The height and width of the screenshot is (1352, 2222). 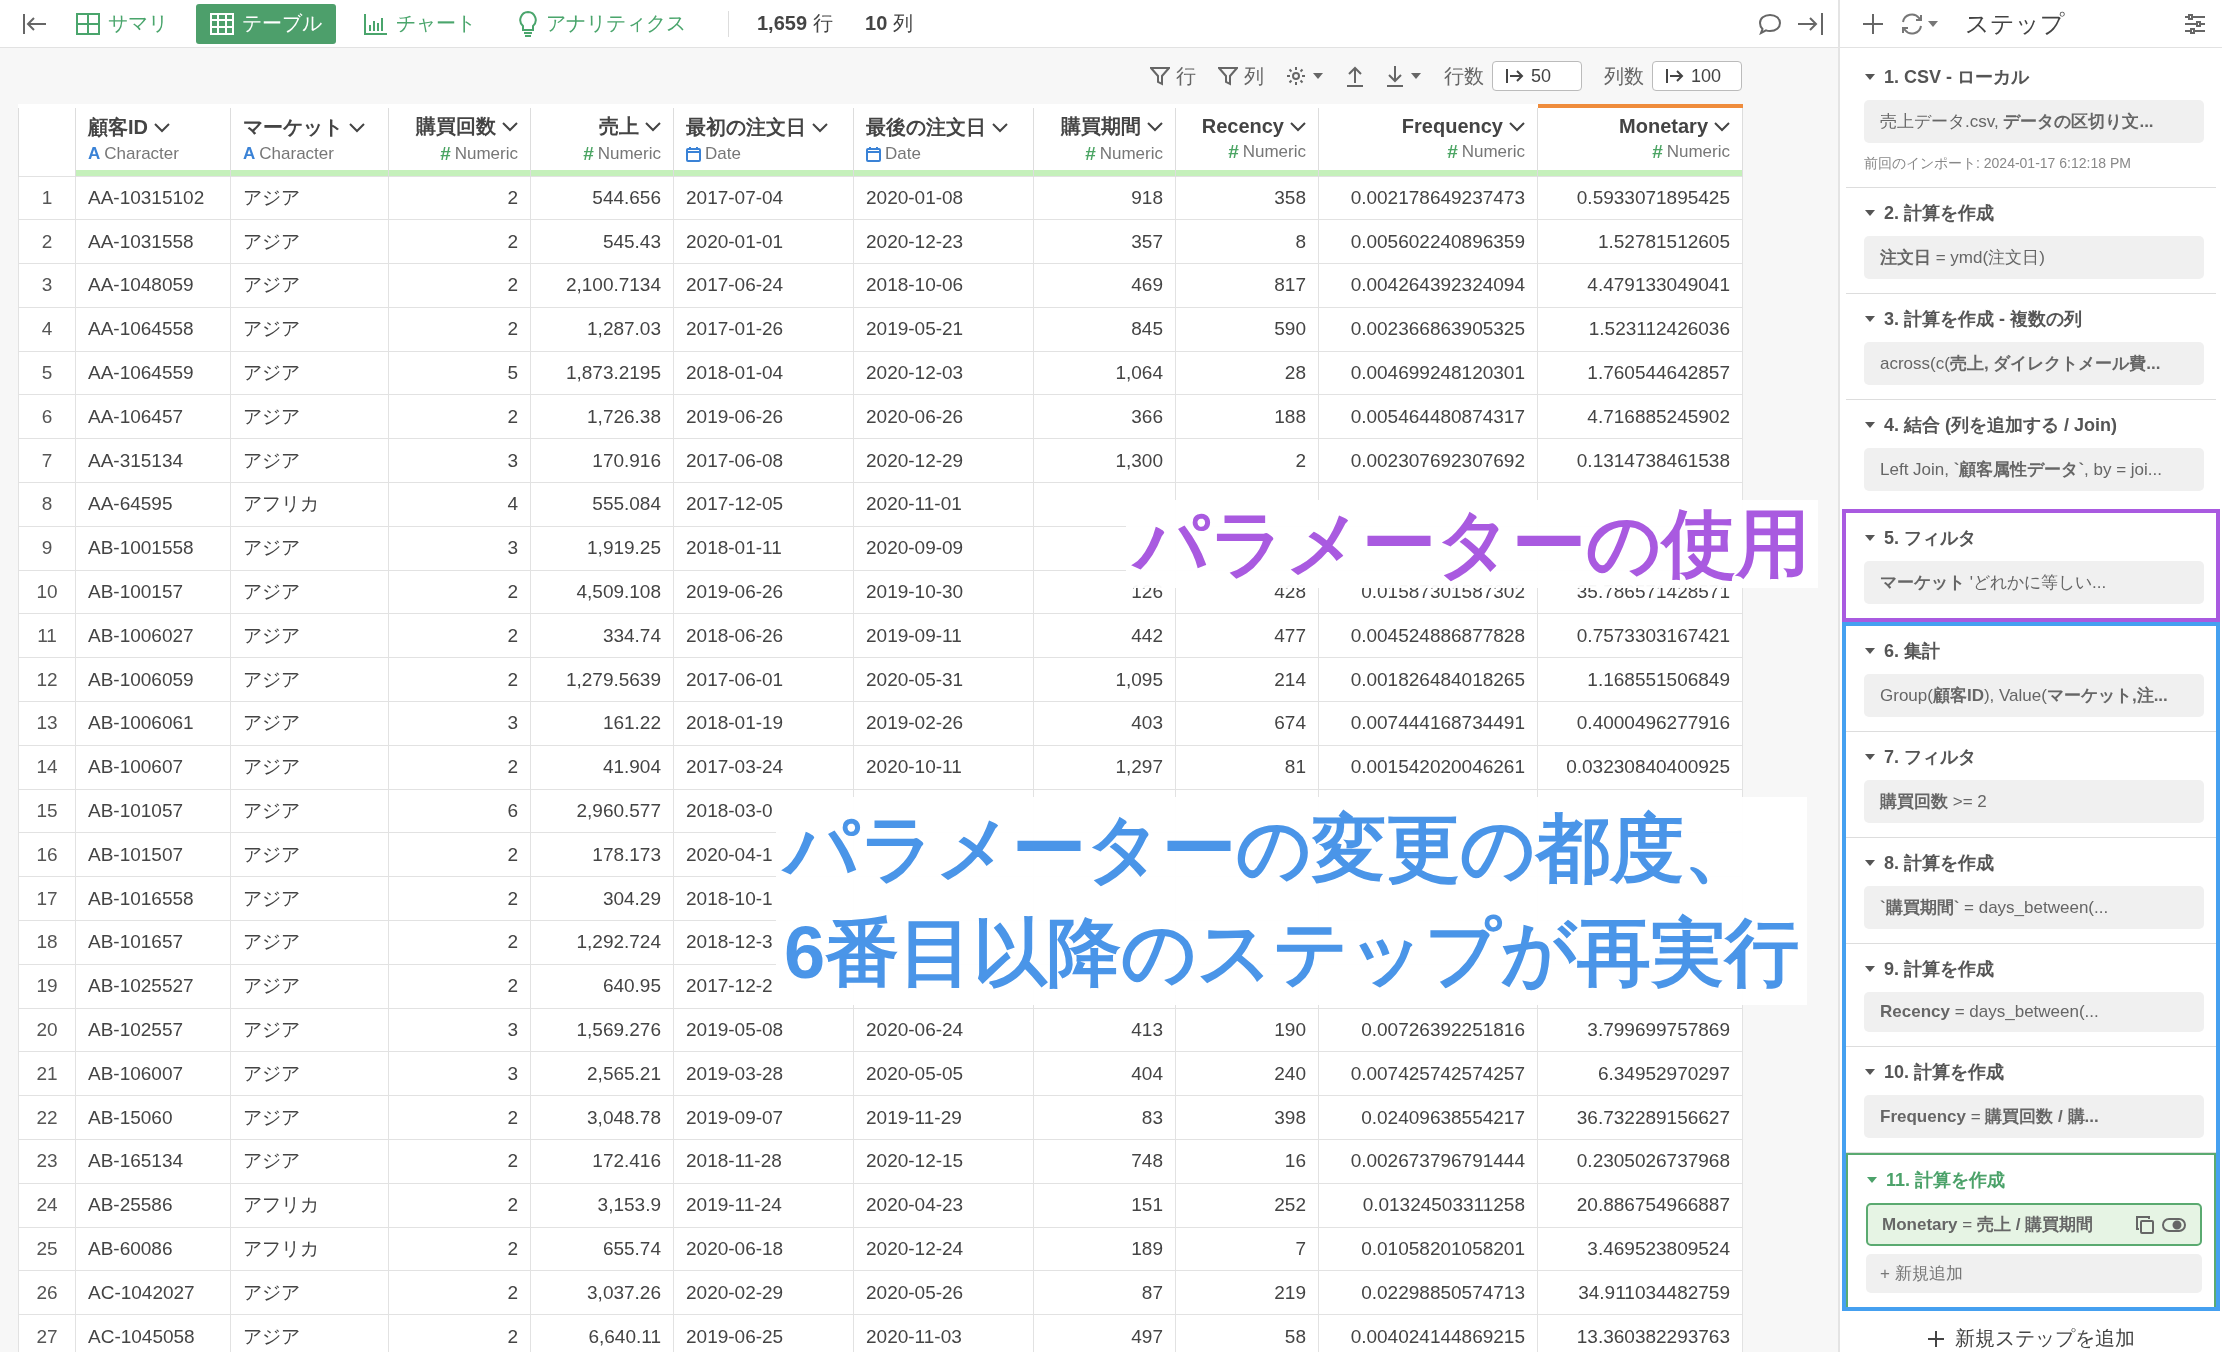 I want to click on table-cell: 190, so click(x=1290, y=1030).